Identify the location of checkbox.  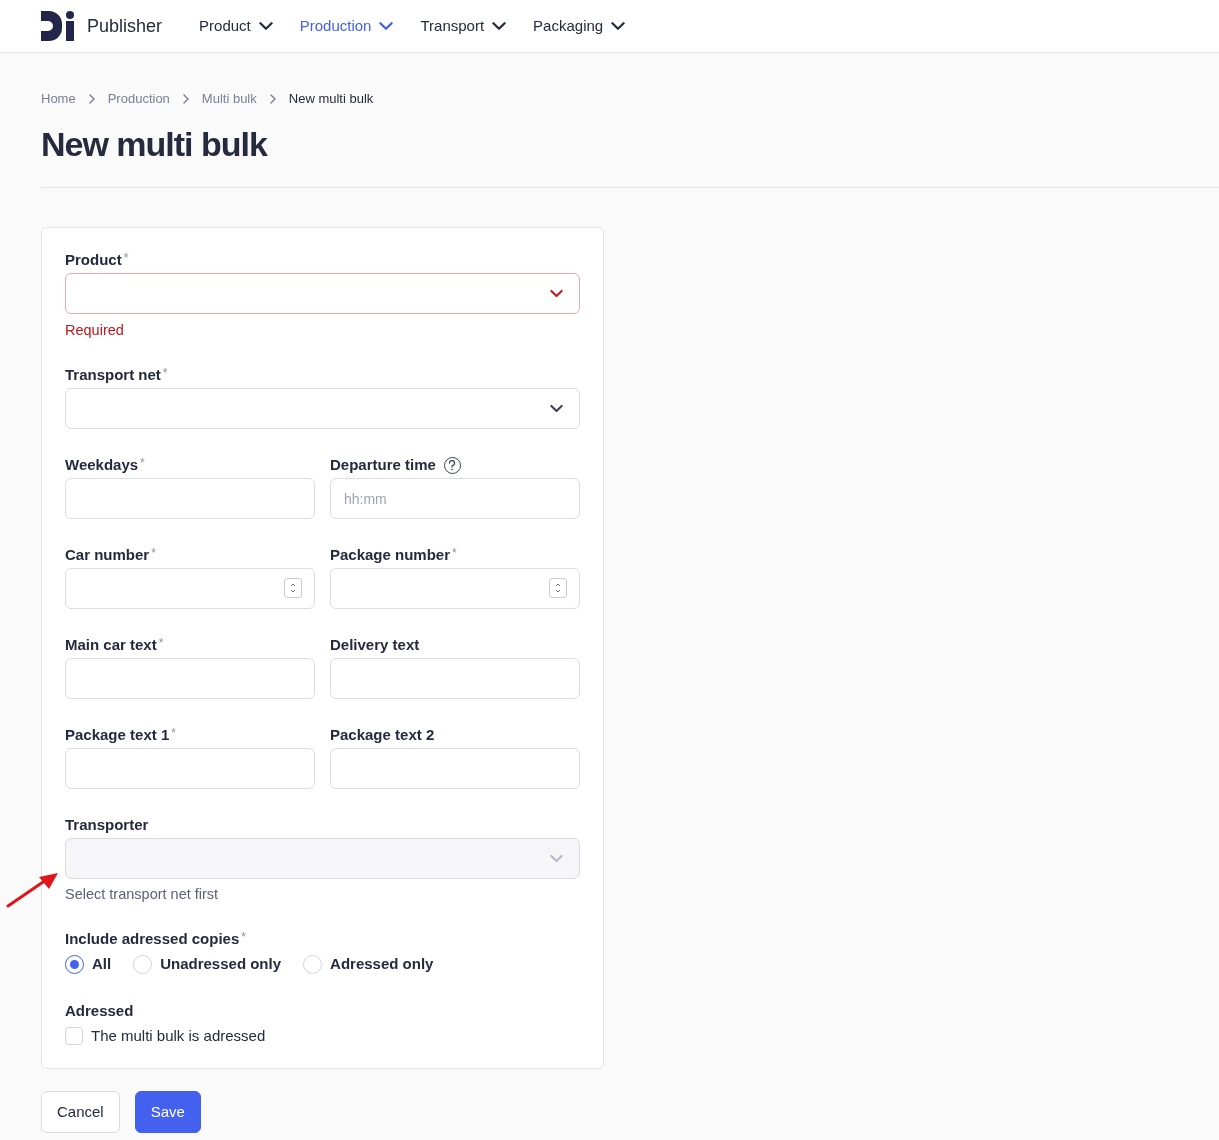
(74, 1036).